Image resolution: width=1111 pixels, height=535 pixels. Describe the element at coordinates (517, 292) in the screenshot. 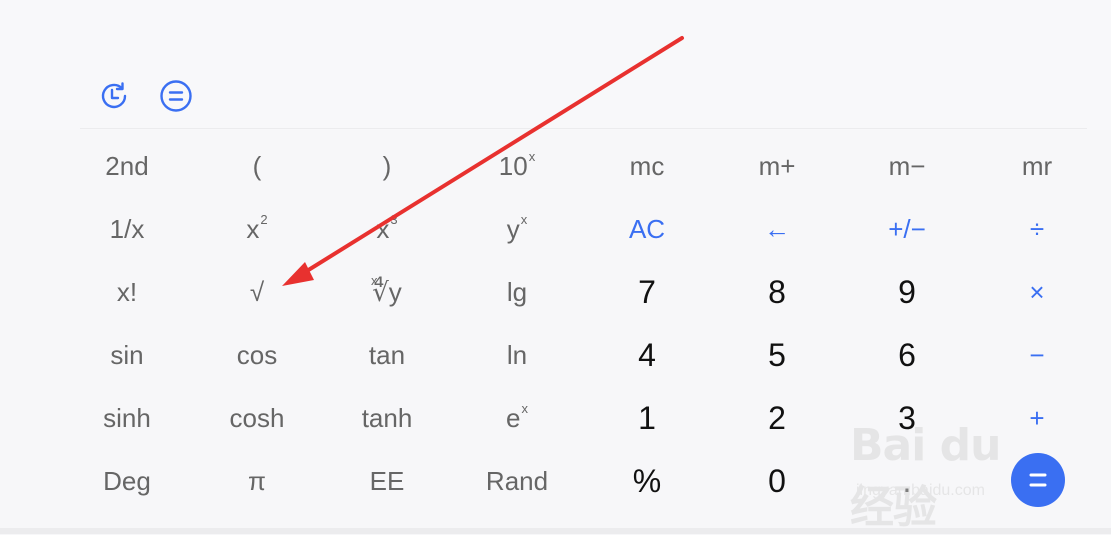

I see `key-log10: lg` at that location.